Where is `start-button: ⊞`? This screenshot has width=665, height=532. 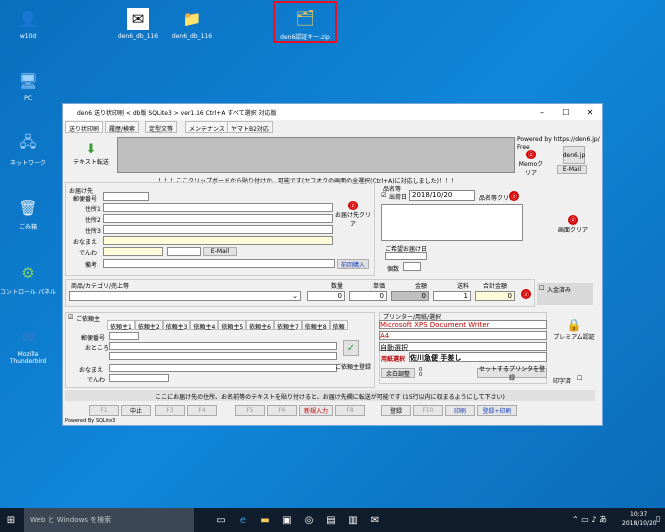 start-button: ⊞ is located at coordinates (11, 520).